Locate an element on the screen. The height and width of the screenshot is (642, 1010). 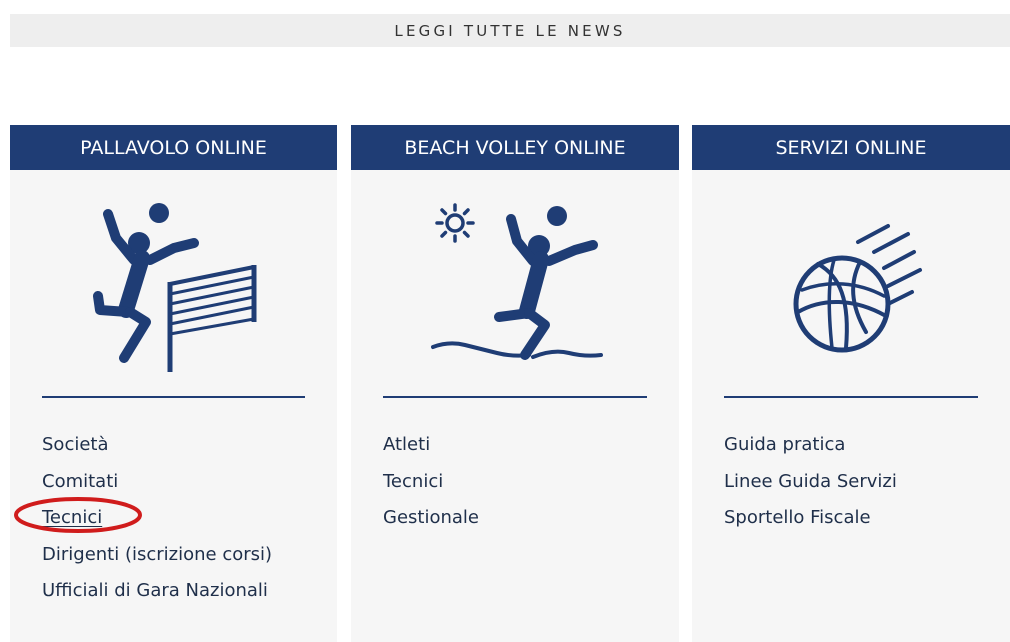
link-sportello-fiscale: Sportello Fiscale is located at coordinates (810, 518).